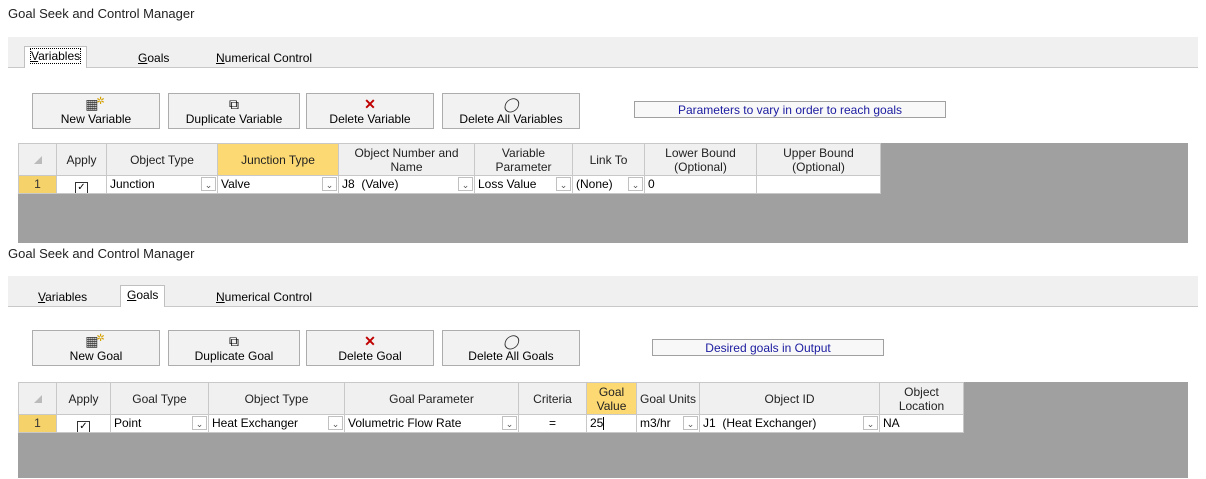 The width and height of the screenshot is (1206, 479). I want to click on delete-goal-button: ✕ Delete Goal, so click(370, 348).